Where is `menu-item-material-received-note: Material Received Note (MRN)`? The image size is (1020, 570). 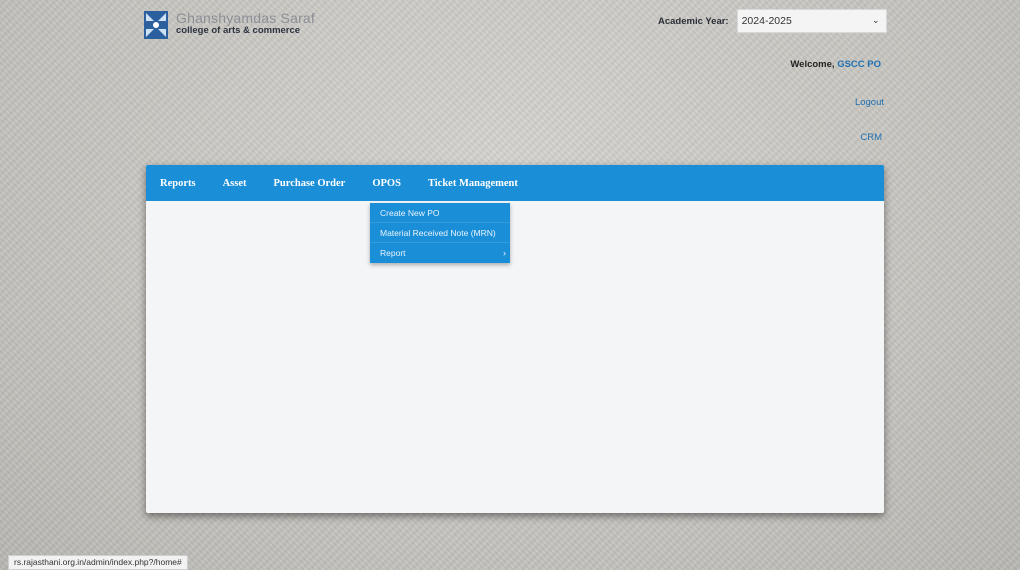
menu-item-material-received-note: Material Received Note (MRN) is located at coordinates (440, 233).